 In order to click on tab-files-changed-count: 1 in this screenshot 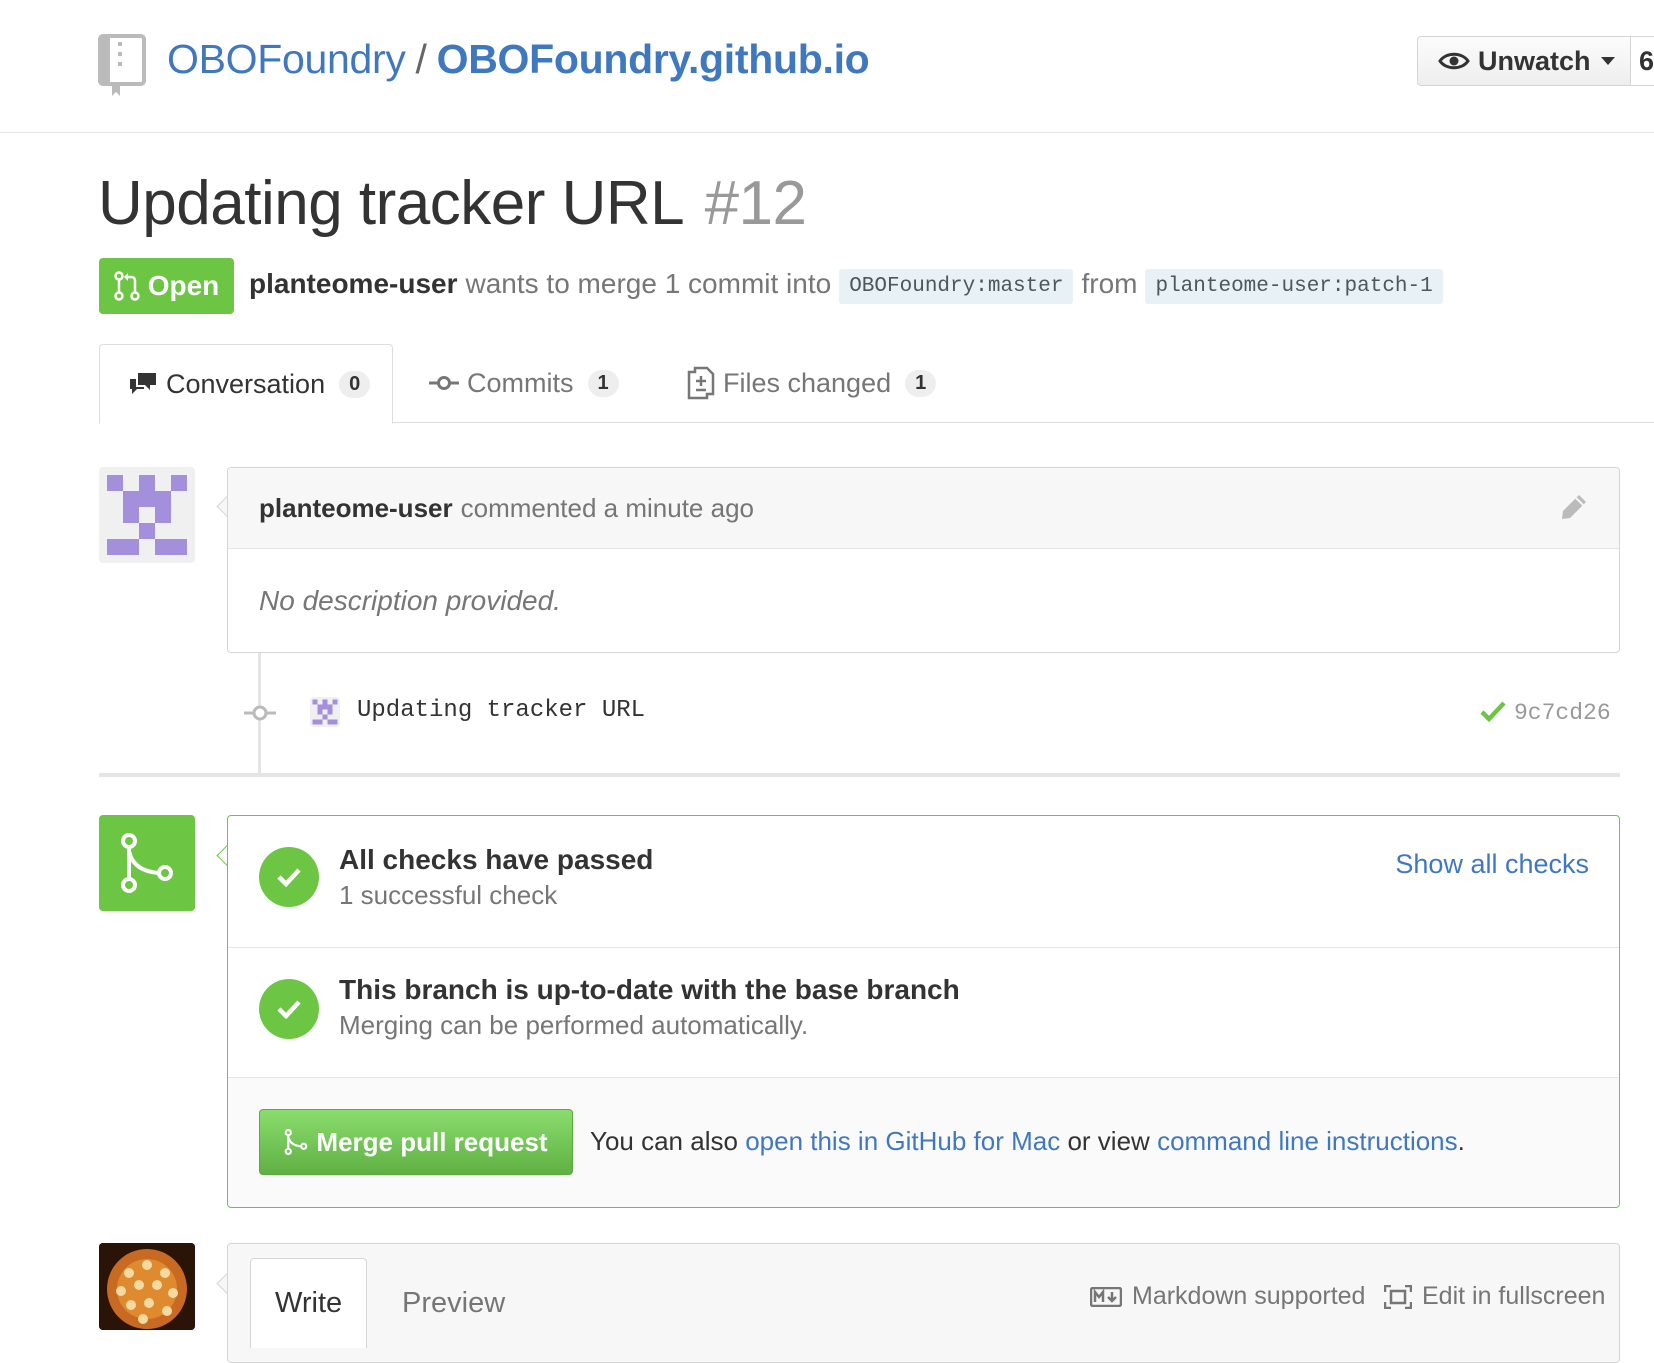, I will do `click(921, 383)`.